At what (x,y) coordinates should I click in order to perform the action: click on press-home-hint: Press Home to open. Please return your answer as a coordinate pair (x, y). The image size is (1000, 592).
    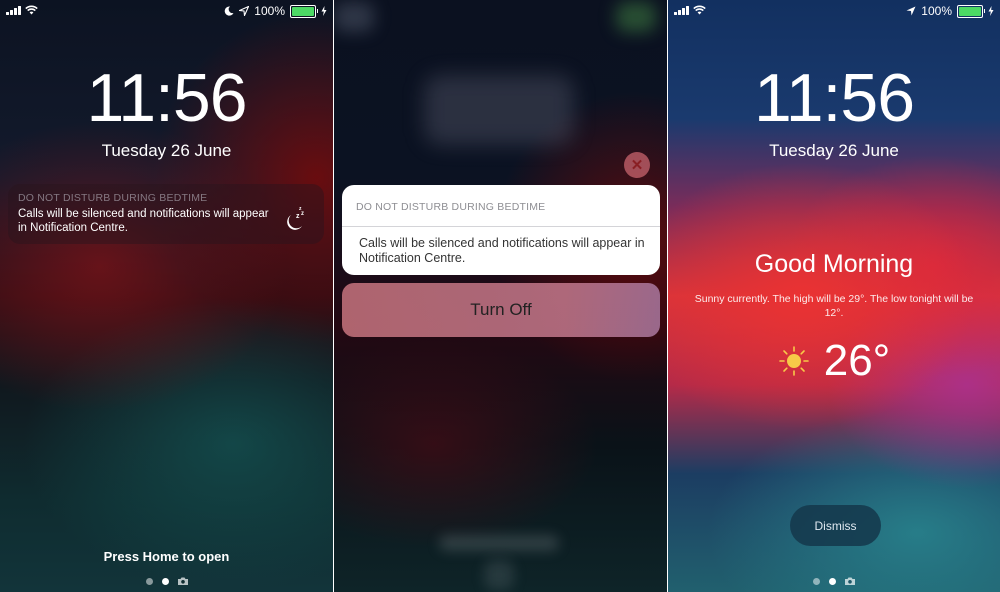
    Looking at the image, I should click on (166, 556).